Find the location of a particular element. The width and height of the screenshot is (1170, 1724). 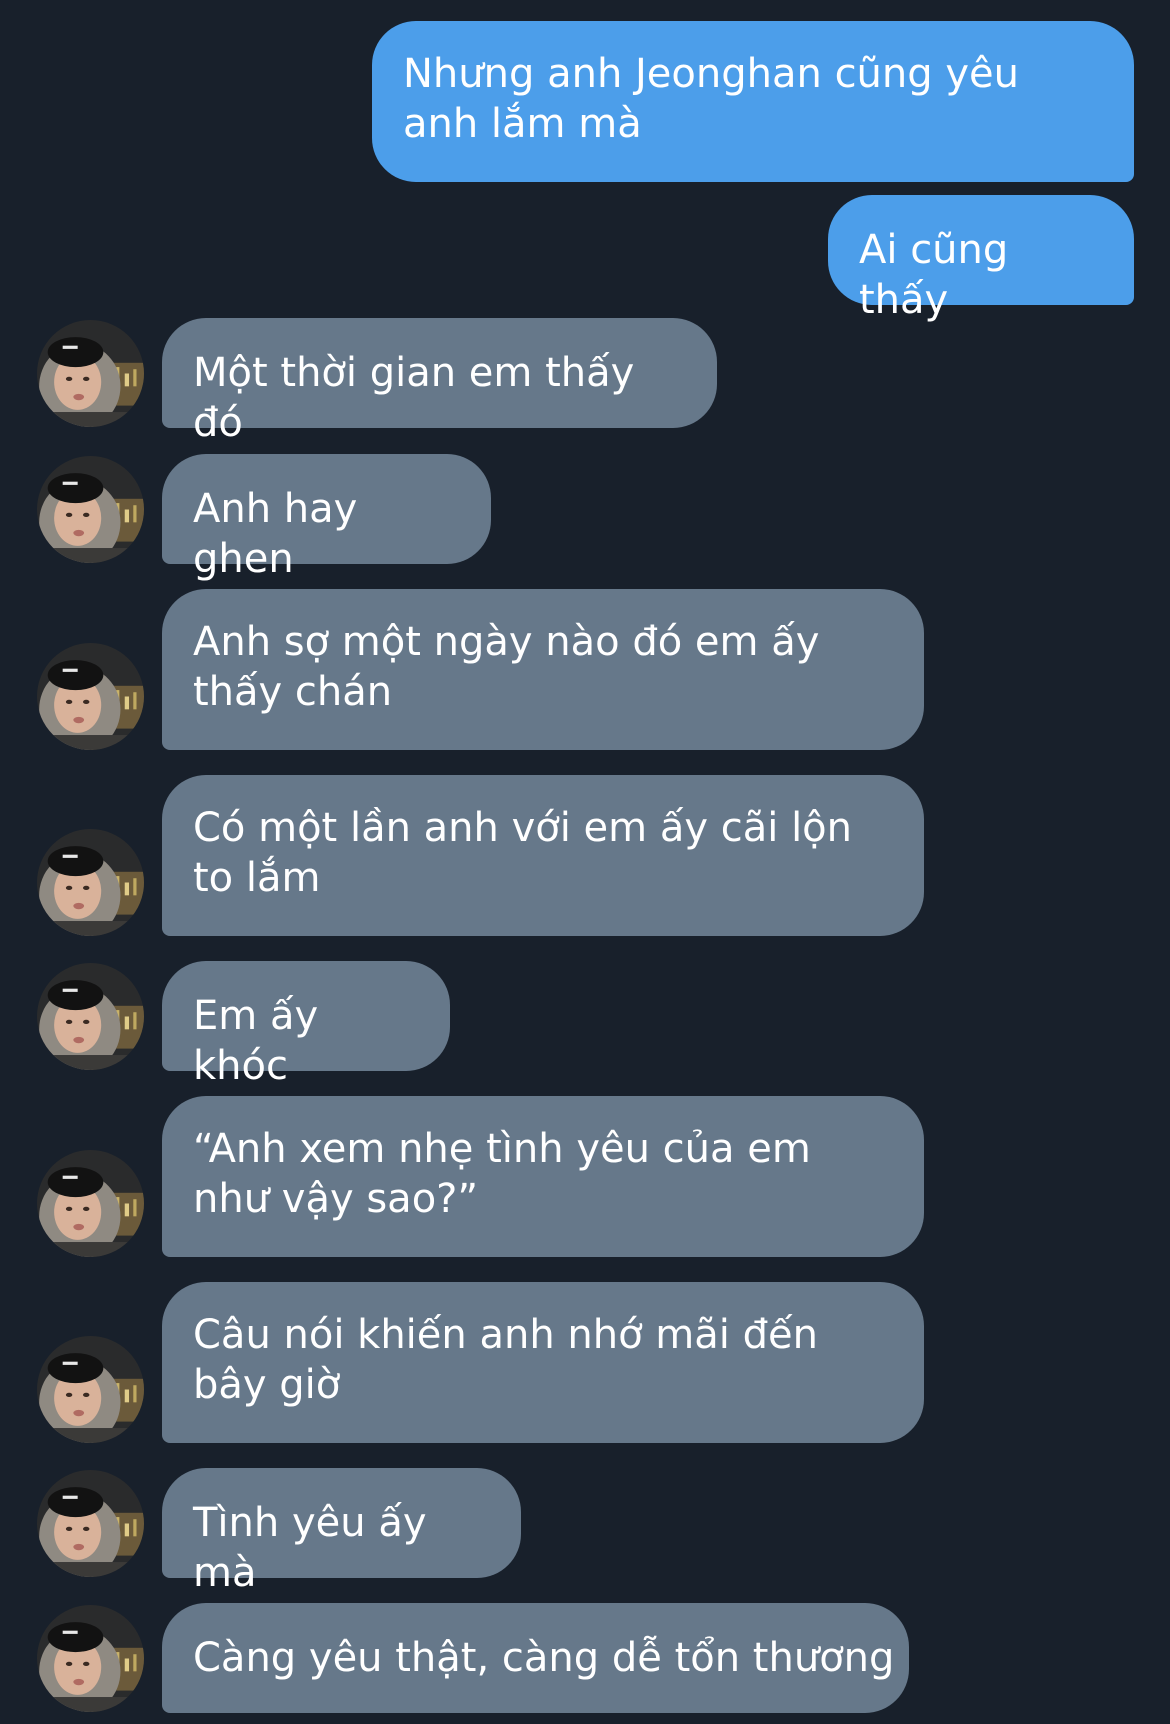

outgoing-message: Nhưng anh Jeonghan cũng yêu anh lắm mà is located at coordinates (753, 101).